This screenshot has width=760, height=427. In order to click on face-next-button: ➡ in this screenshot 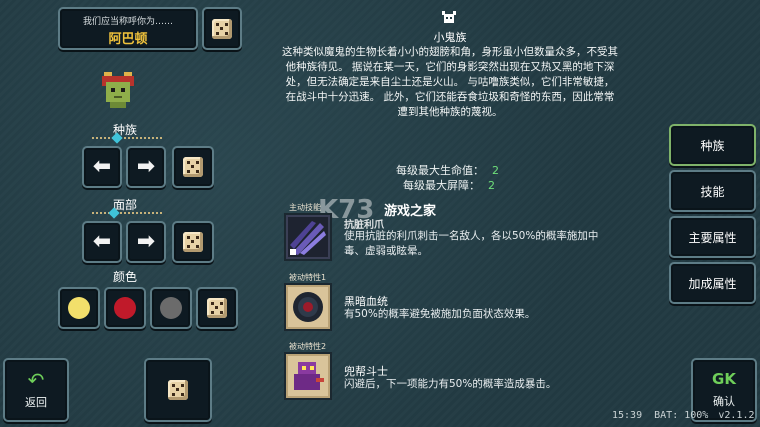, I will do `click(146, 242)`.